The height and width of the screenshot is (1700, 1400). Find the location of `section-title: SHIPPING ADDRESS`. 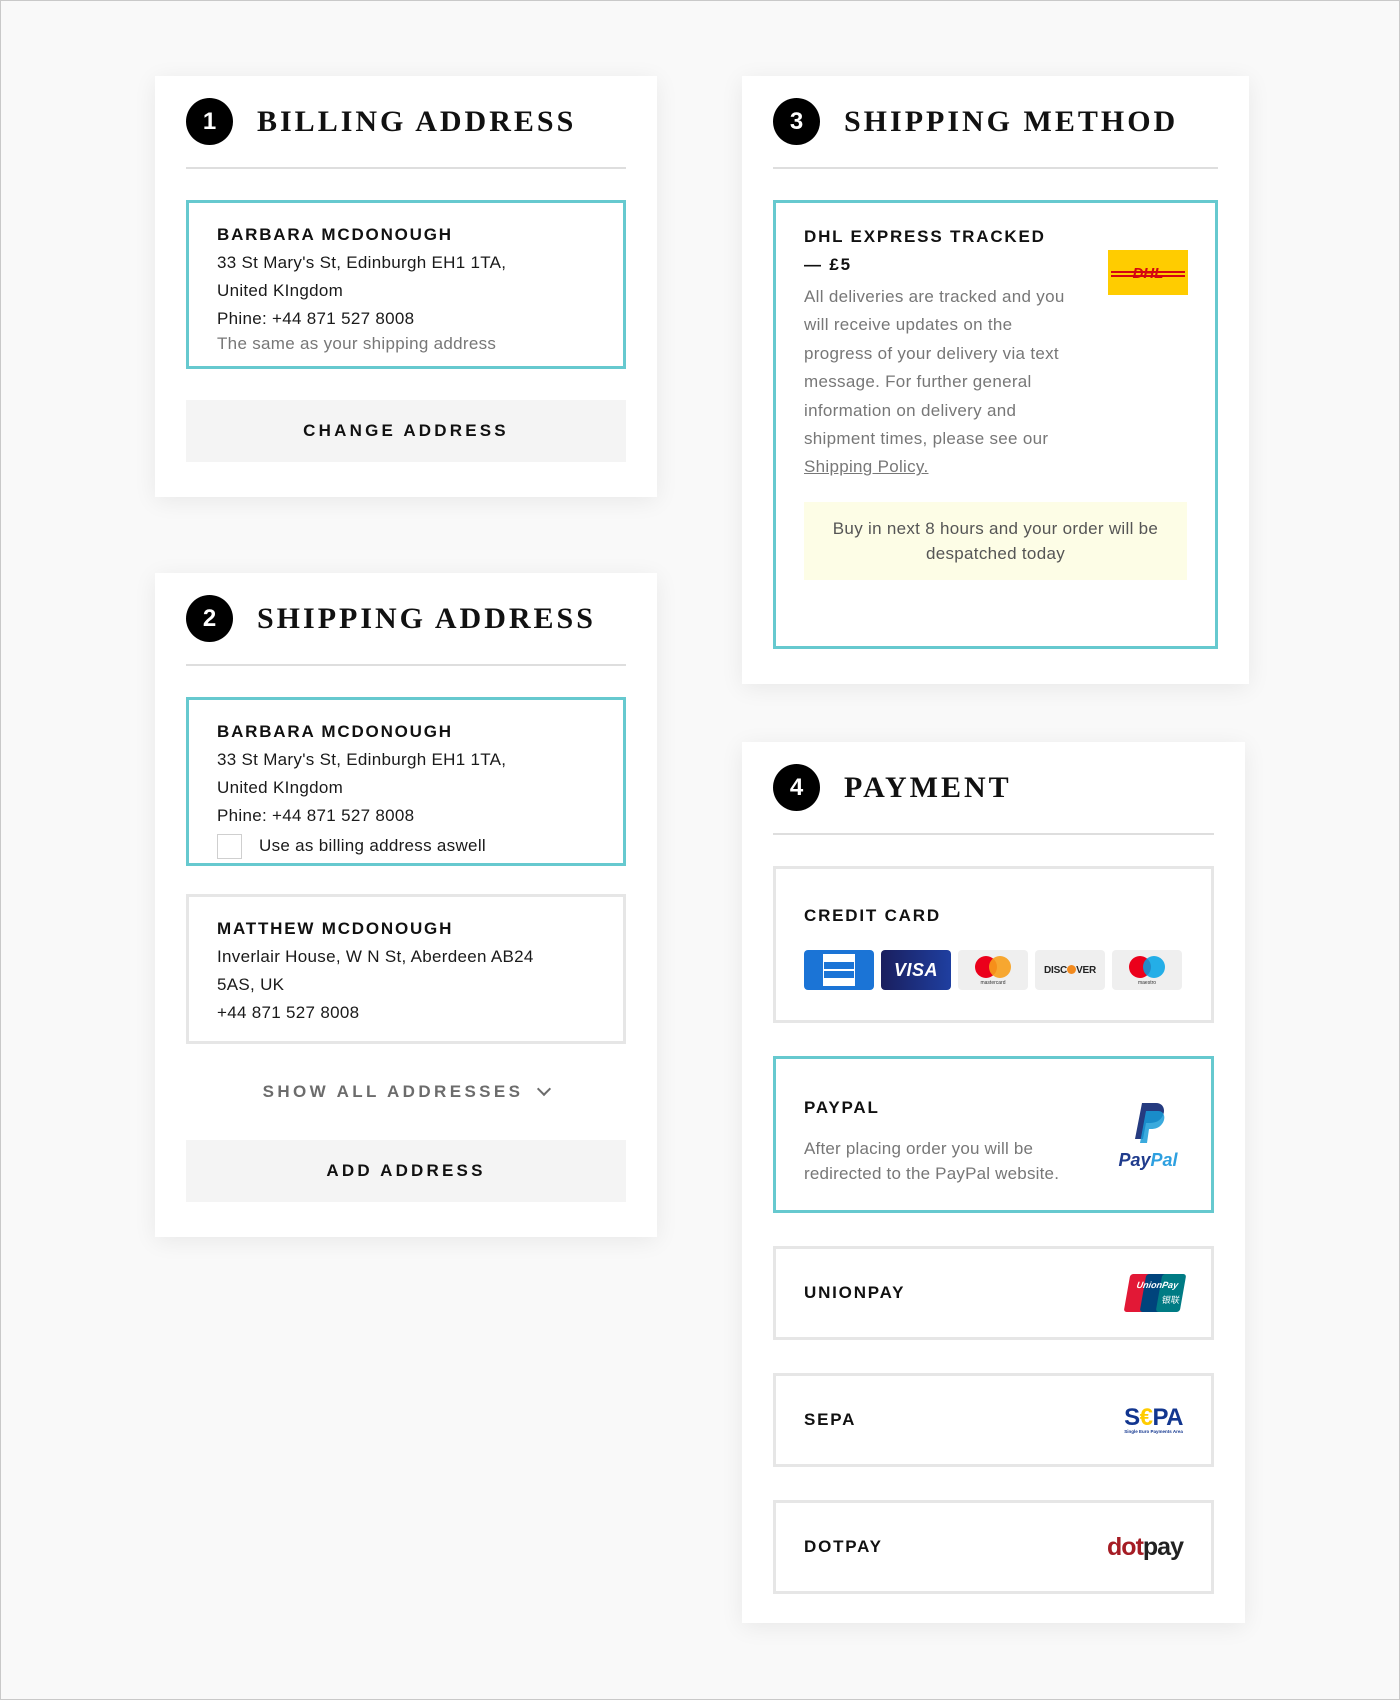

section-title: SHIPPING ADDRESS is located at coordinates (426, 618).